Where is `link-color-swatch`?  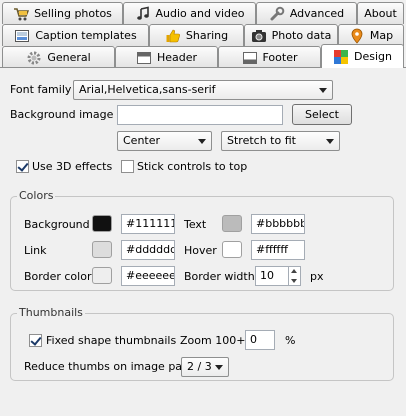
link-color-swatch is located at coordinates (102, 249).